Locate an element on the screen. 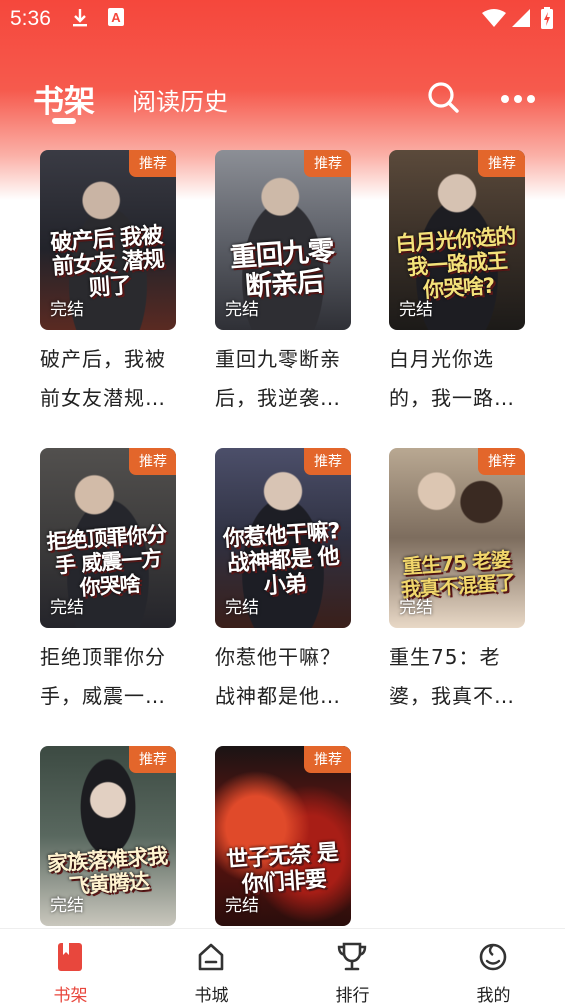 The height and width of the screenshot is (1006, 565). cover-title: 破产后 我被前女友 潜规则了 is located at coordinates (107, 262).